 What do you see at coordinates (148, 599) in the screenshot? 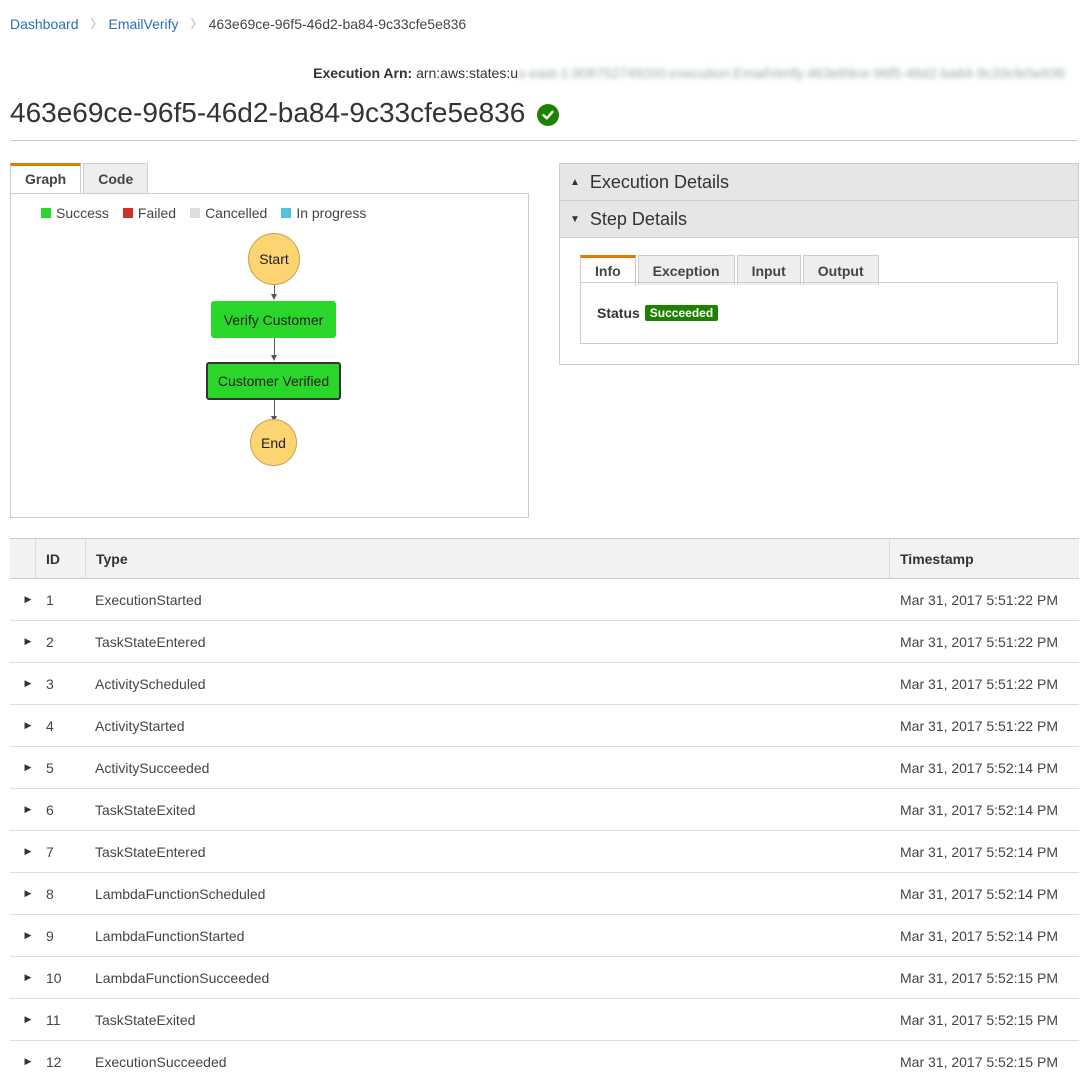
I see `row-type: ExecutionStarted` at bounding box center [148, 599].